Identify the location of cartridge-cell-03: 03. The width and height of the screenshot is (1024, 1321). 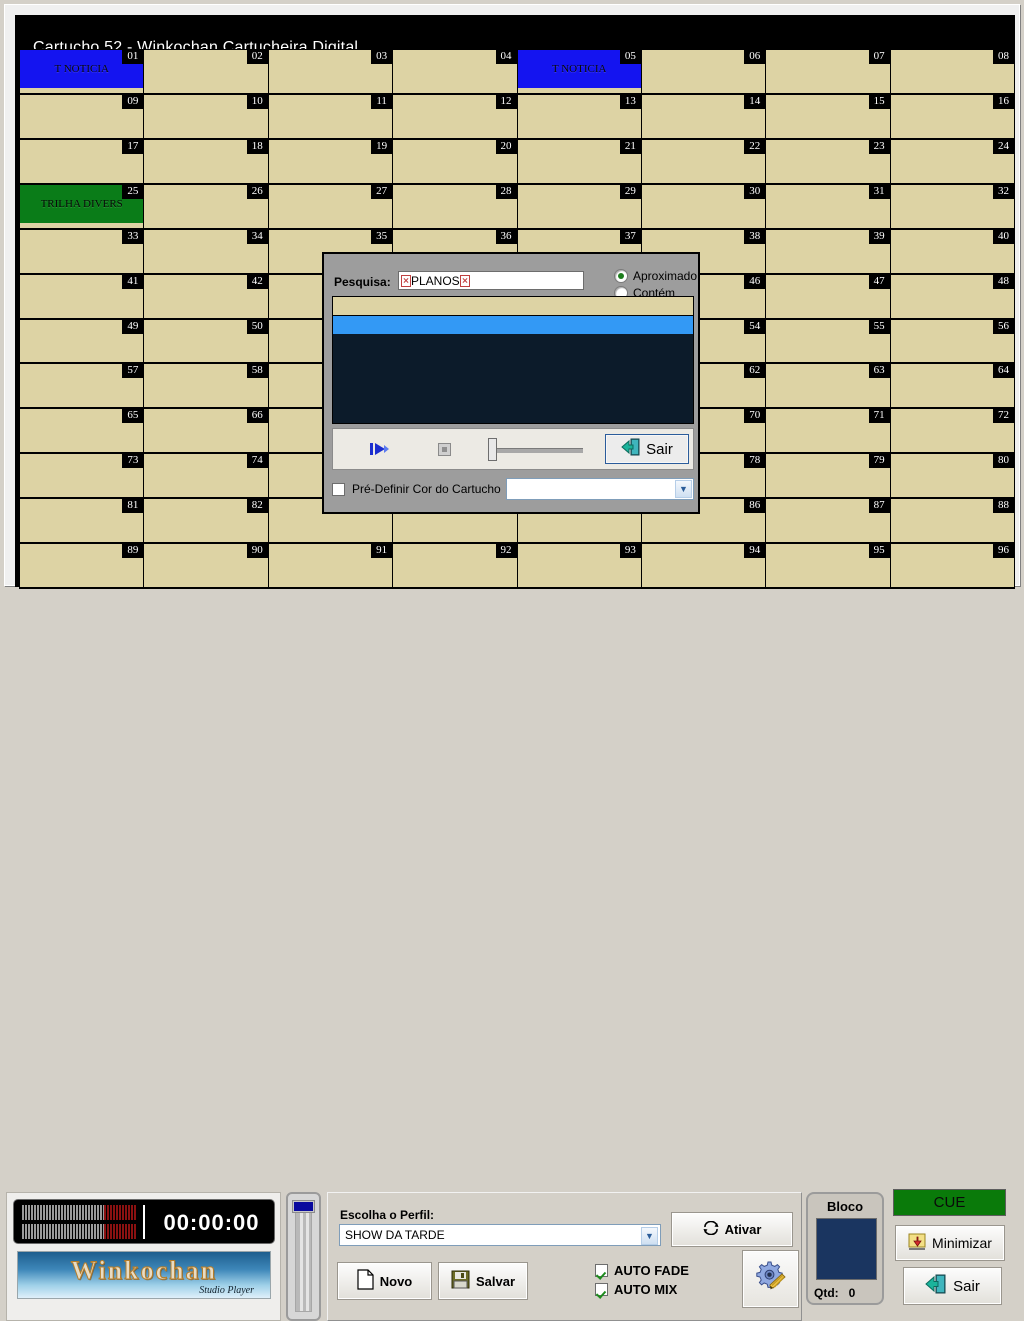
(330, 72).